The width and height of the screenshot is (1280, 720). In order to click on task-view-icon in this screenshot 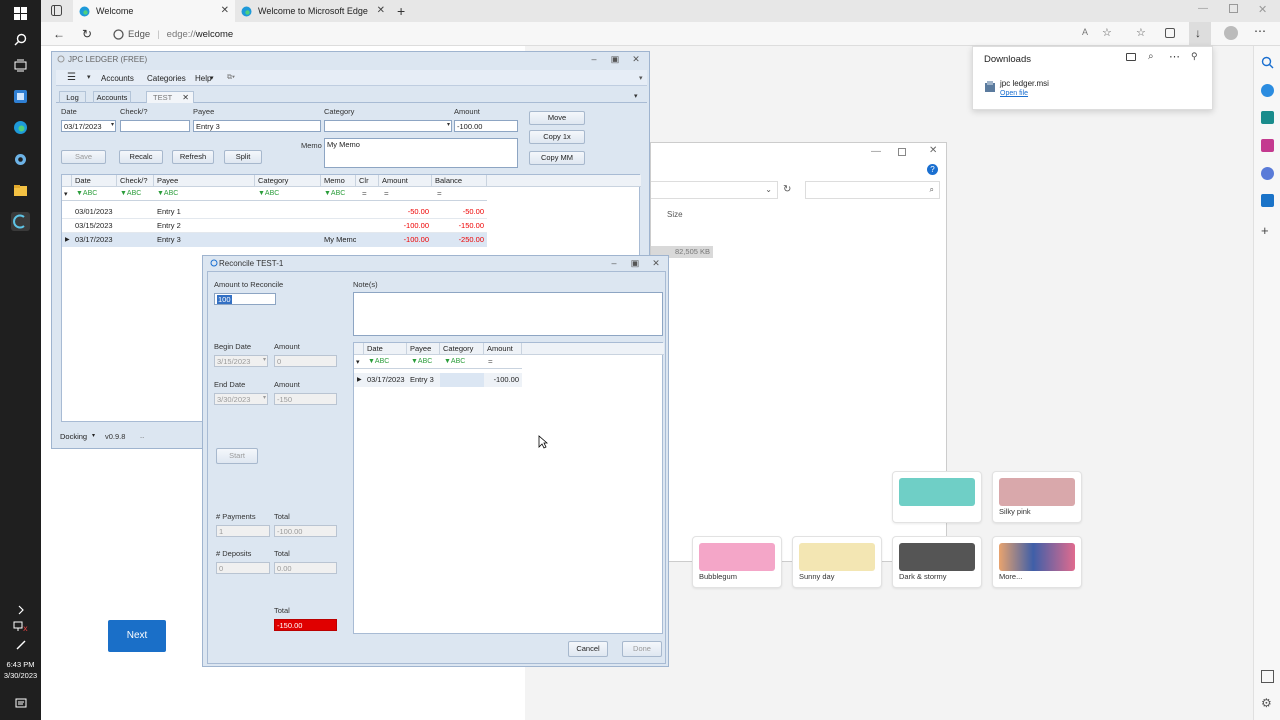, I will do `click(20, 65)`.